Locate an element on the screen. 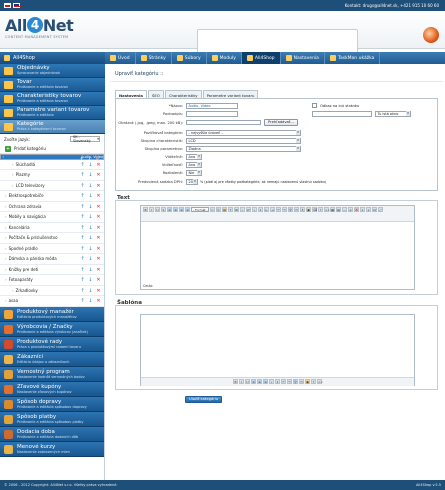 The width and height of the screenshot is (445, 490). redo-icon: ↷ is located at coordinates (284, 209).